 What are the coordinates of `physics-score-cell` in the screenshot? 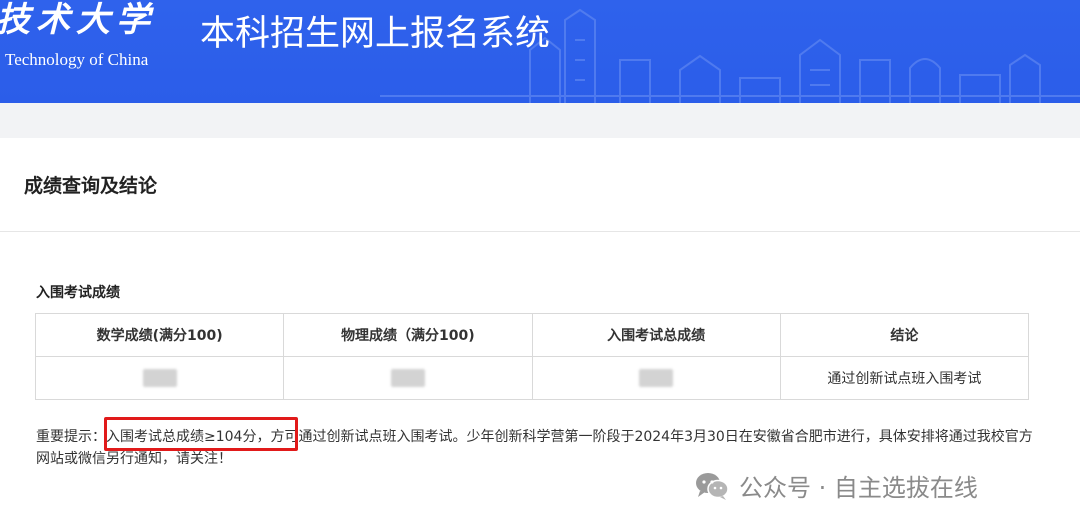 It's located at (408, 378).